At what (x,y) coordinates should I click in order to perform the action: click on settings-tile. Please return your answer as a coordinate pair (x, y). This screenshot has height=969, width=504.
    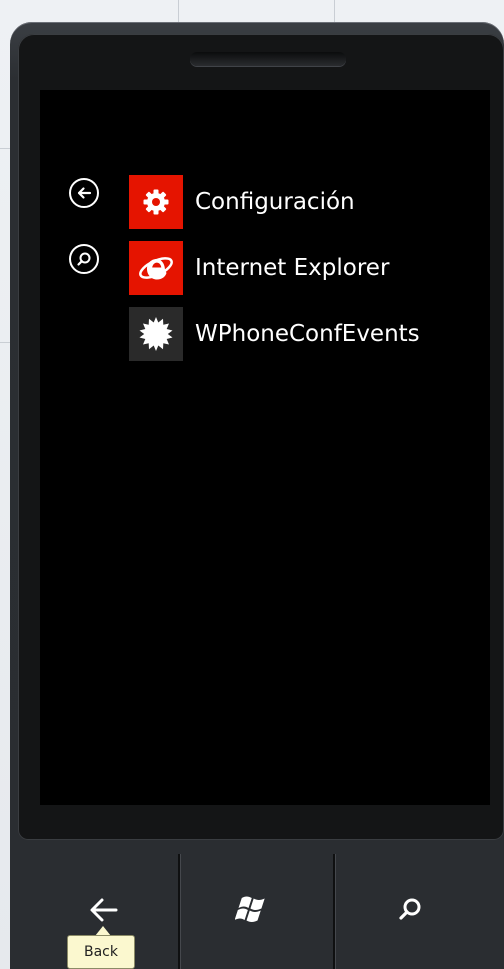
    Looking at the image, I should click on (156, 202).